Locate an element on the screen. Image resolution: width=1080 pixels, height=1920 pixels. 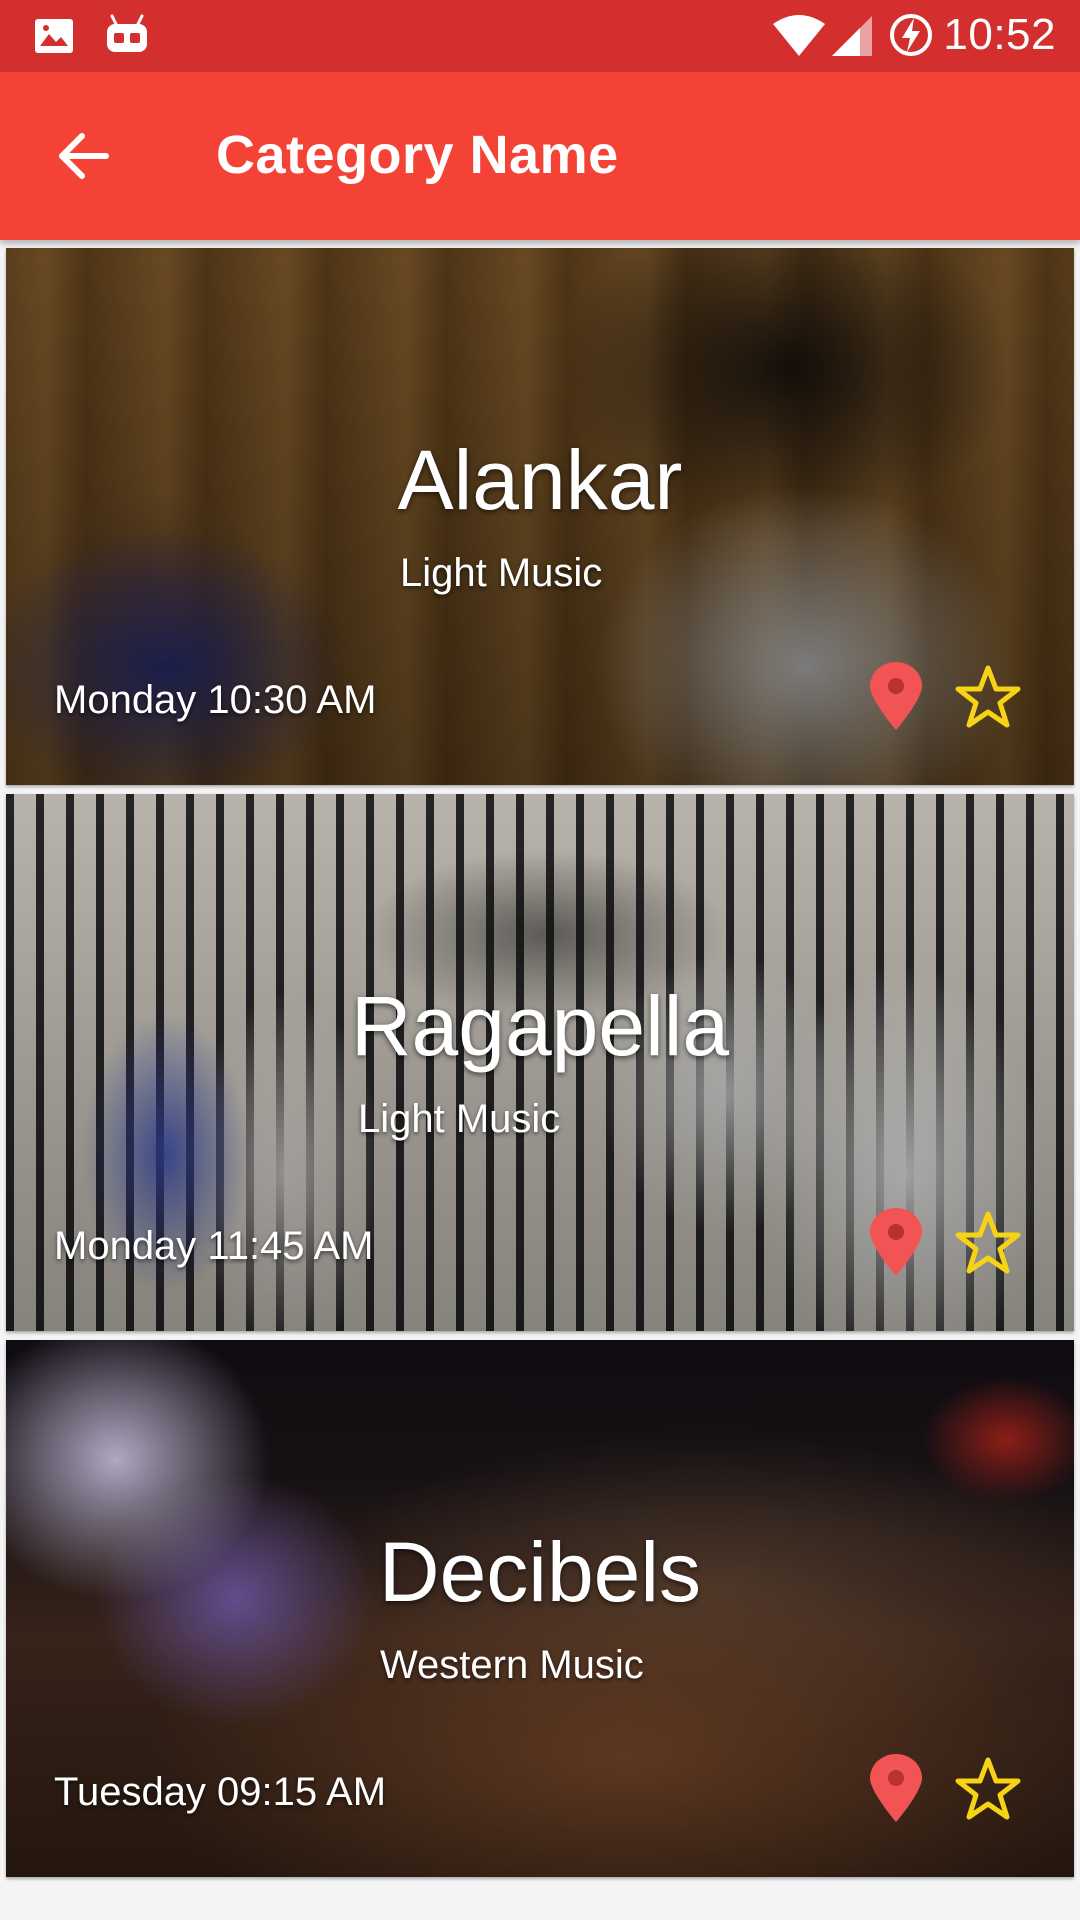
event-time: Tuesday 09:15 AM is located at coordinates (220, 1792).